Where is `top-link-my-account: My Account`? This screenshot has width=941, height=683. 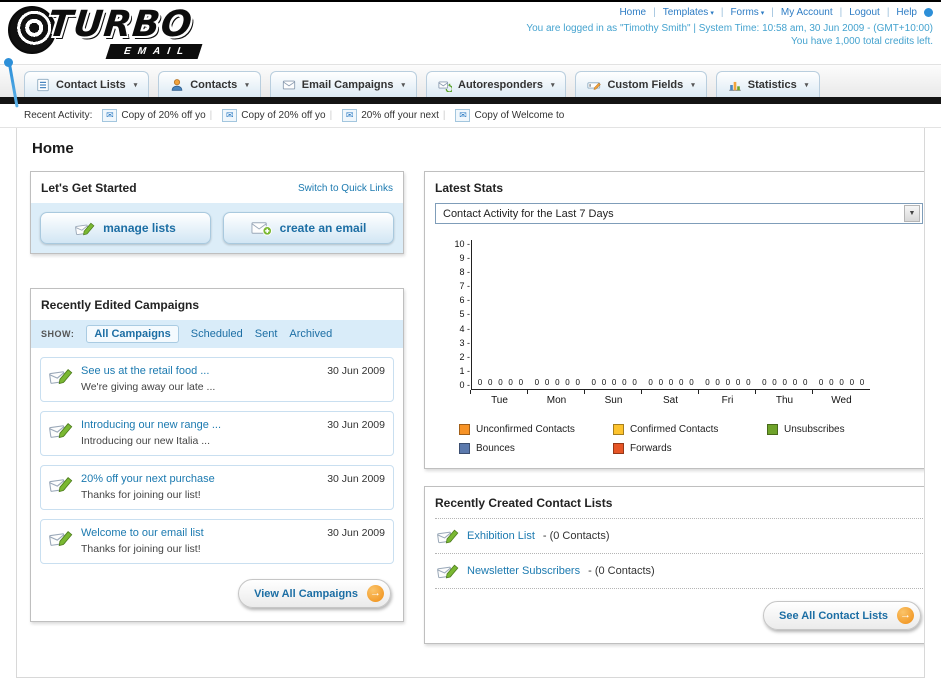
top-link-my-account: My Account is located at coordinates (807, 12).